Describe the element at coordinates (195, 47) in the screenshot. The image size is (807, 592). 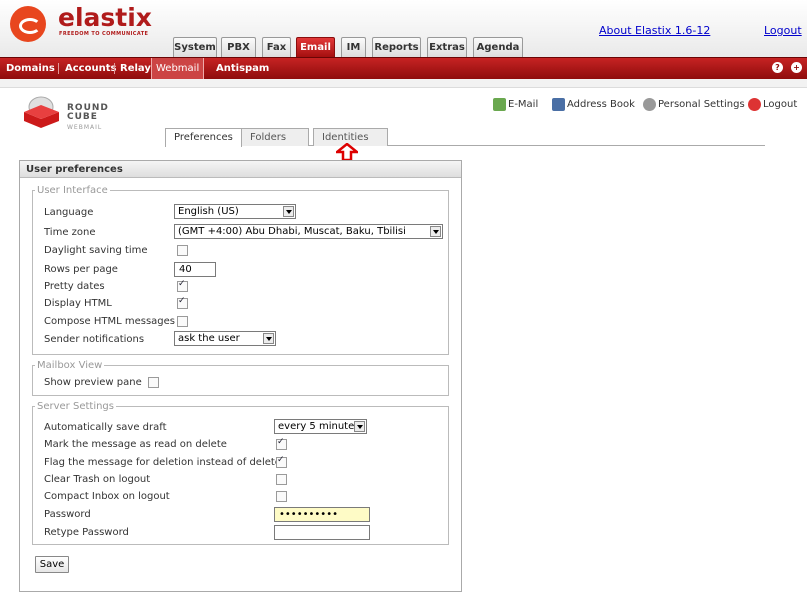
I see `main-tab-system: System` at that location.